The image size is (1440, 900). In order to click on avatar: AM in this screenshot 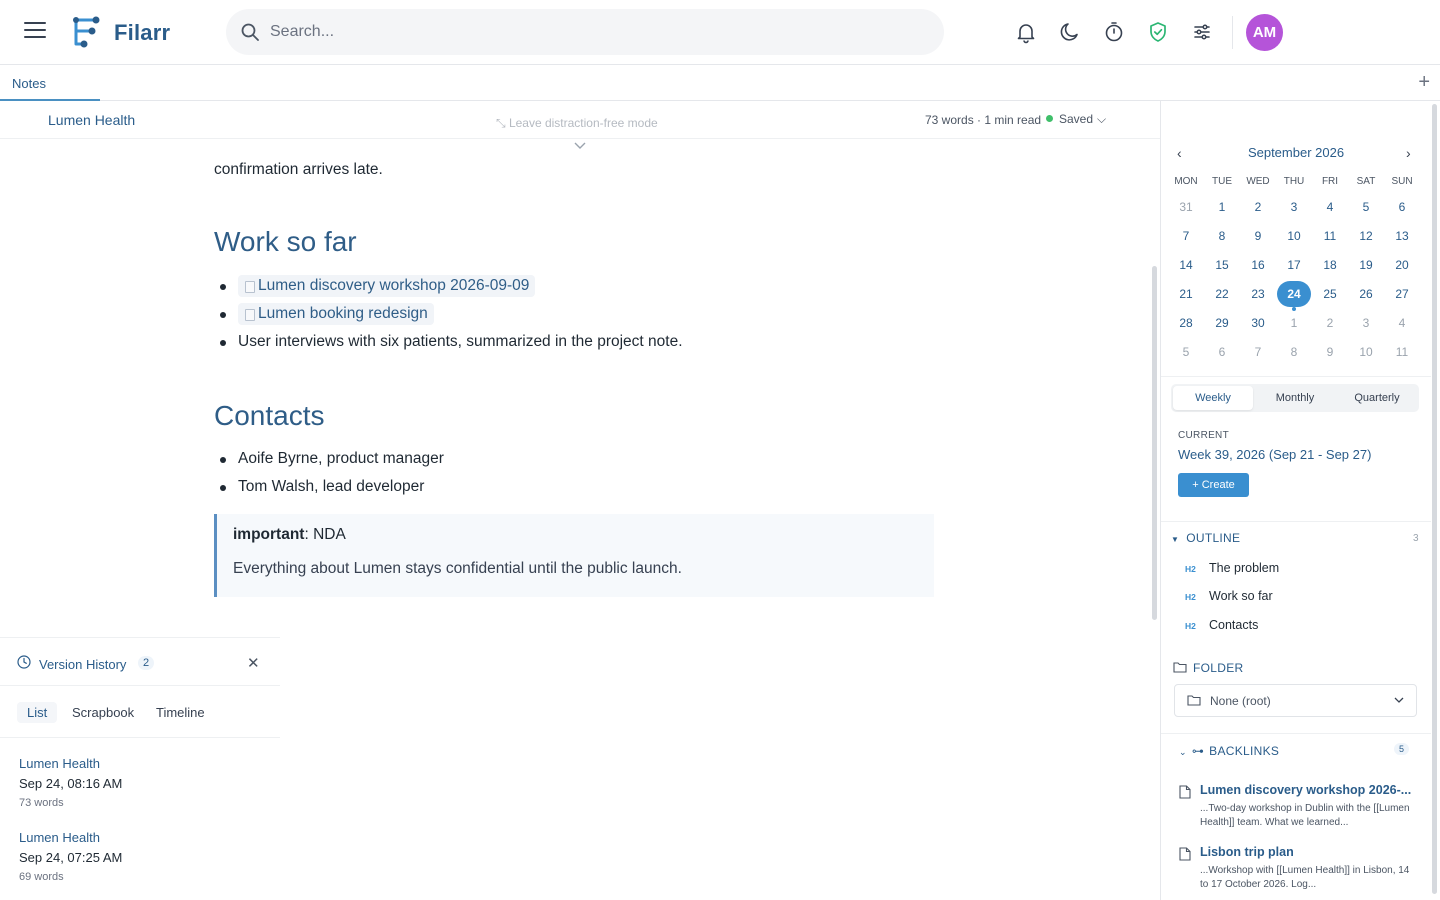, I will do `click(1264, 32)`.